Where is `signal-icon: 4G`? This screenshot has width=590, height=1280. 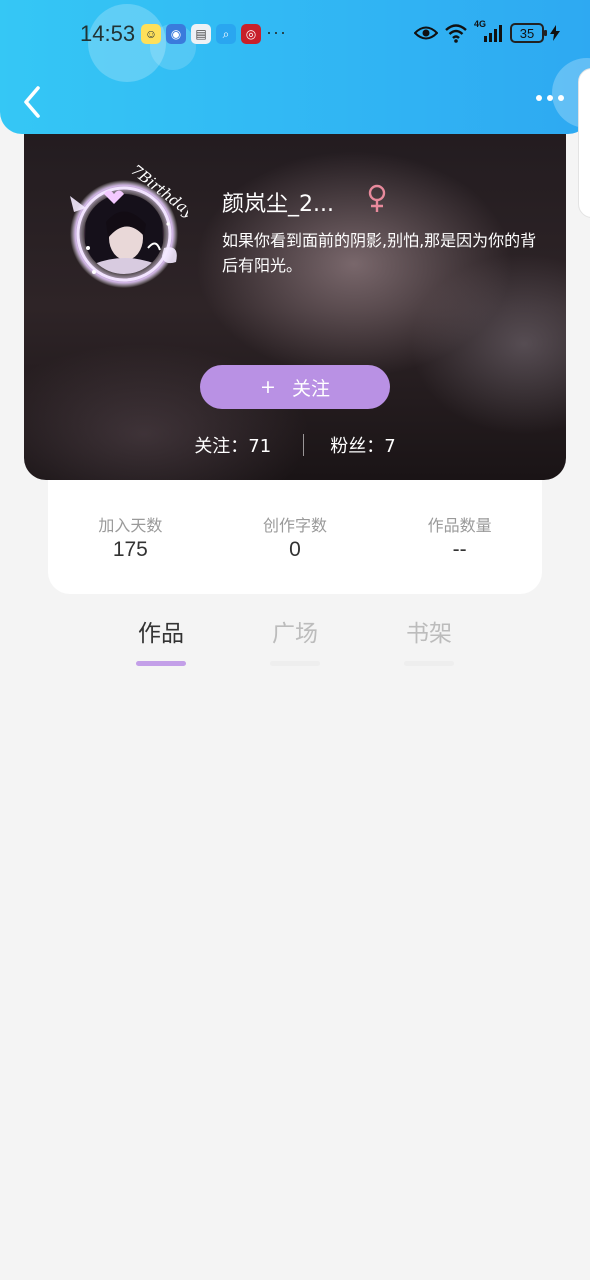
signal-icon: 4G is located at coordinates (489, 31).